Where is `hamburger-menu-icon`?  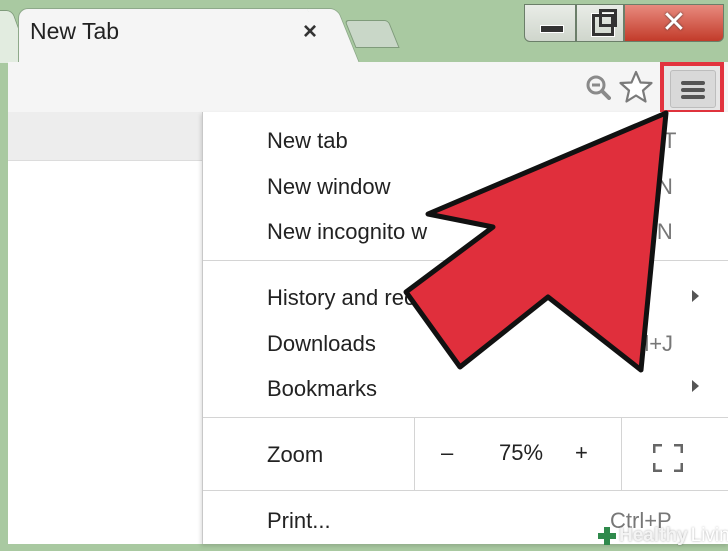 hamburger-menu-icon is located at coordinates (693, 89).